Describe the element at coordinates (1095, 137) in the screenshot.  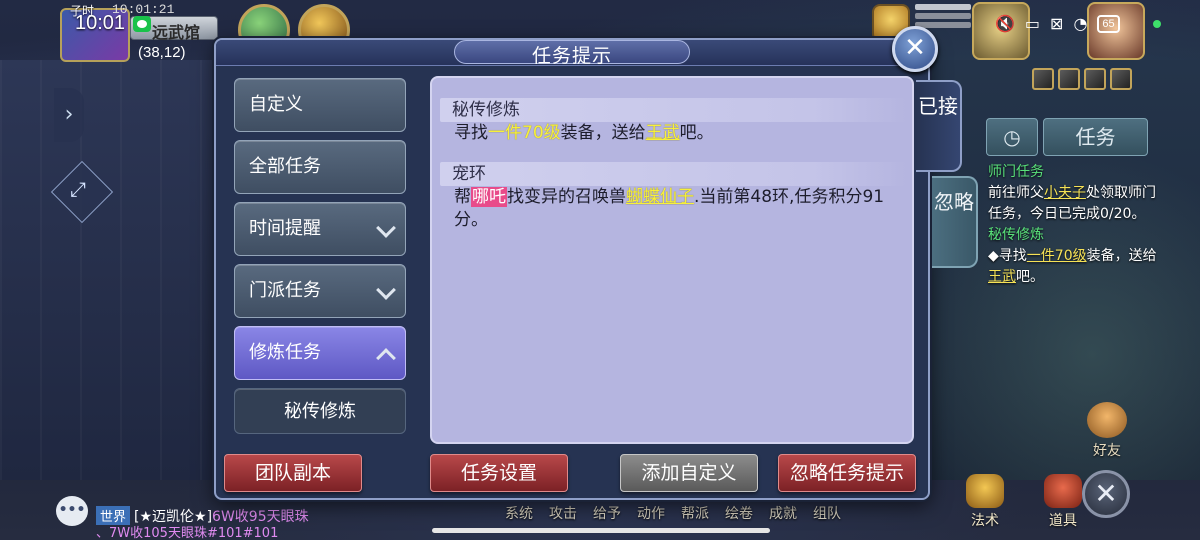
I see `tracker-task-tab: 任务` at that location.